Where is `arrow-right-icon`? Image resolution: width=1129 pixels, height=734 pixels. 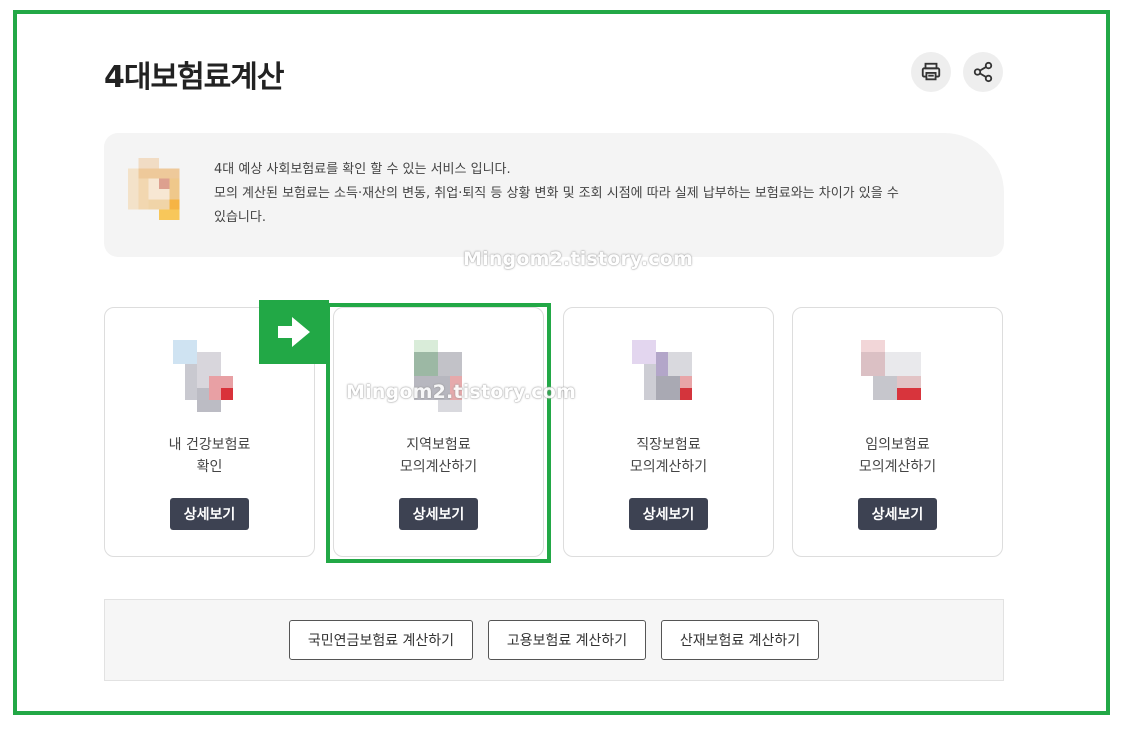 arrow-right-icon is located at coordinates (294, 332).